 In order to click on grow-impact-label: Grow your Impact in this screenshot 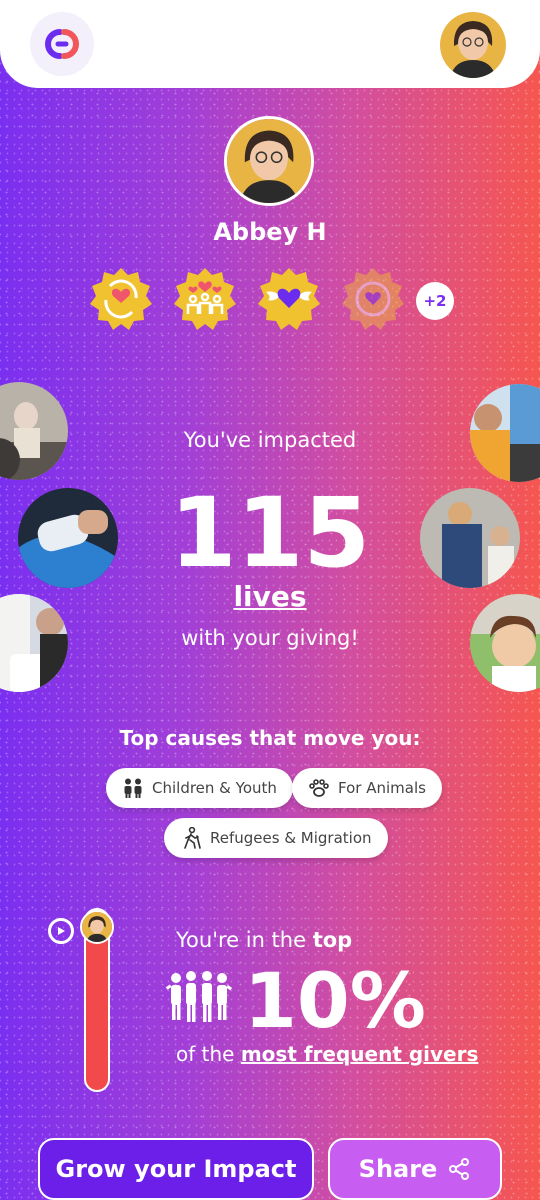, I will do `click(176, 1169)`.